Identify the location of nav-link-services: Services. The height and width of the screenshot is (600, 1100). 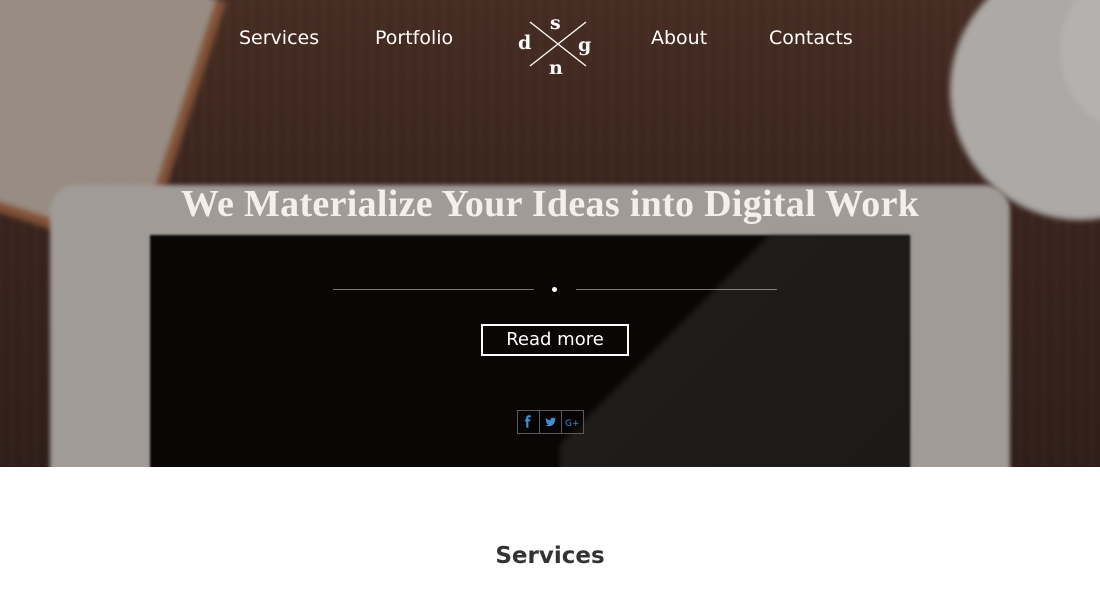
(279, 38).